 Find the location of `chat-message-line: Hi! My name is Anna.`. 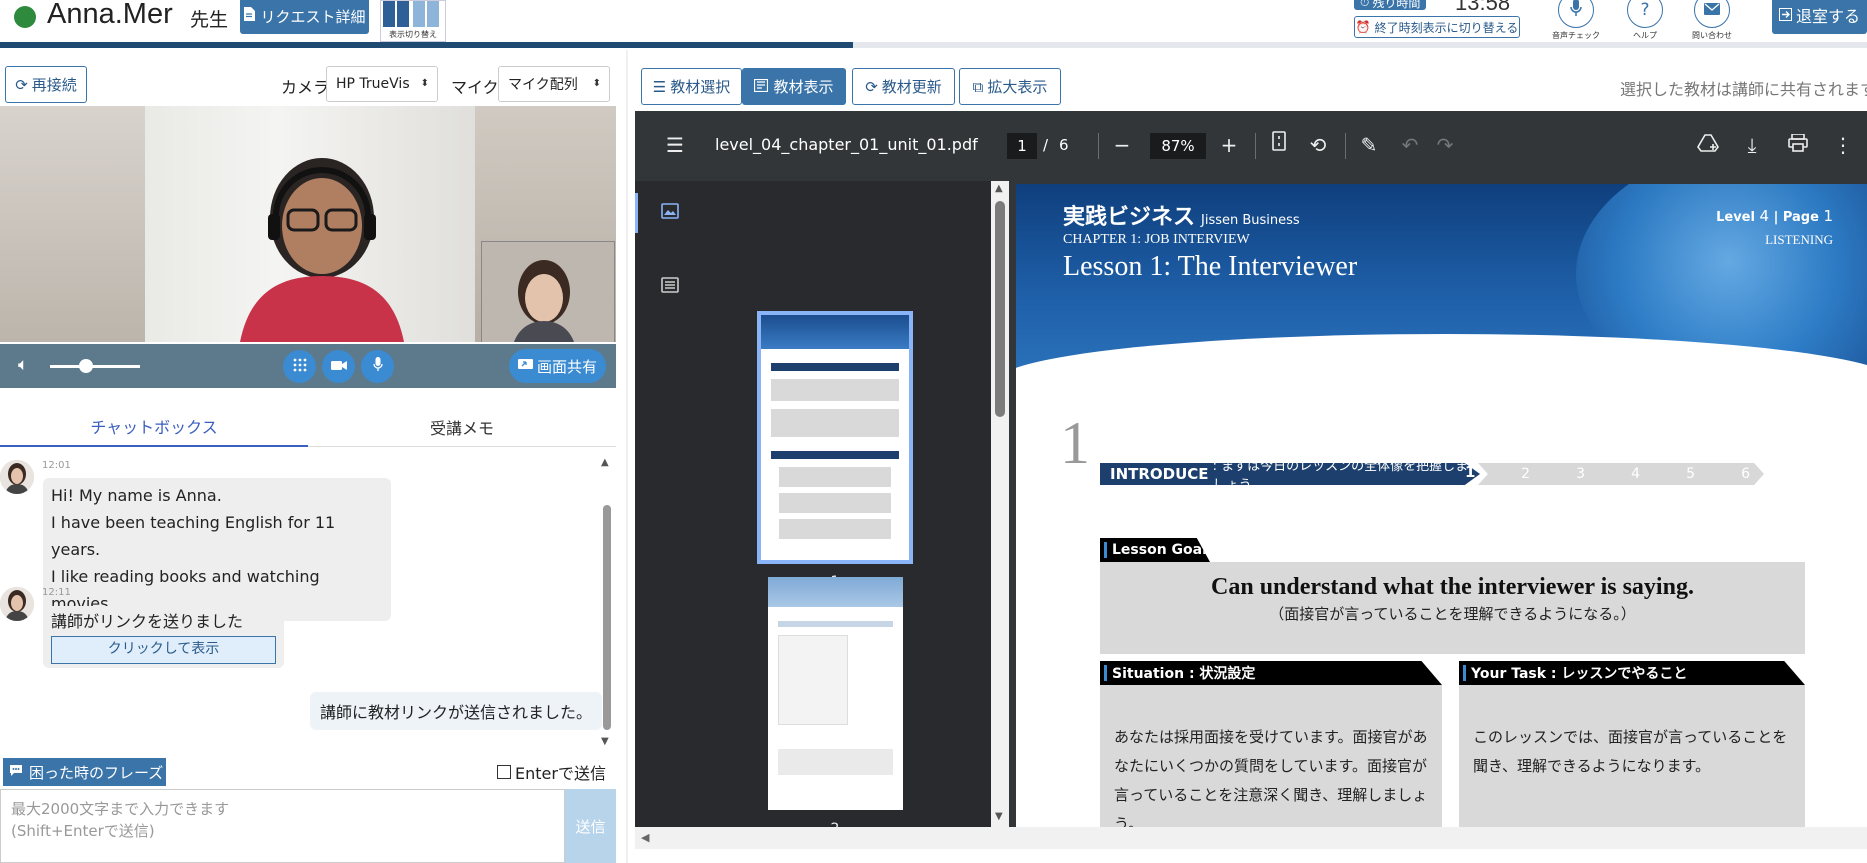

chat-message-line: Hi! My name is Anna. is located at coordinates (136, 495).